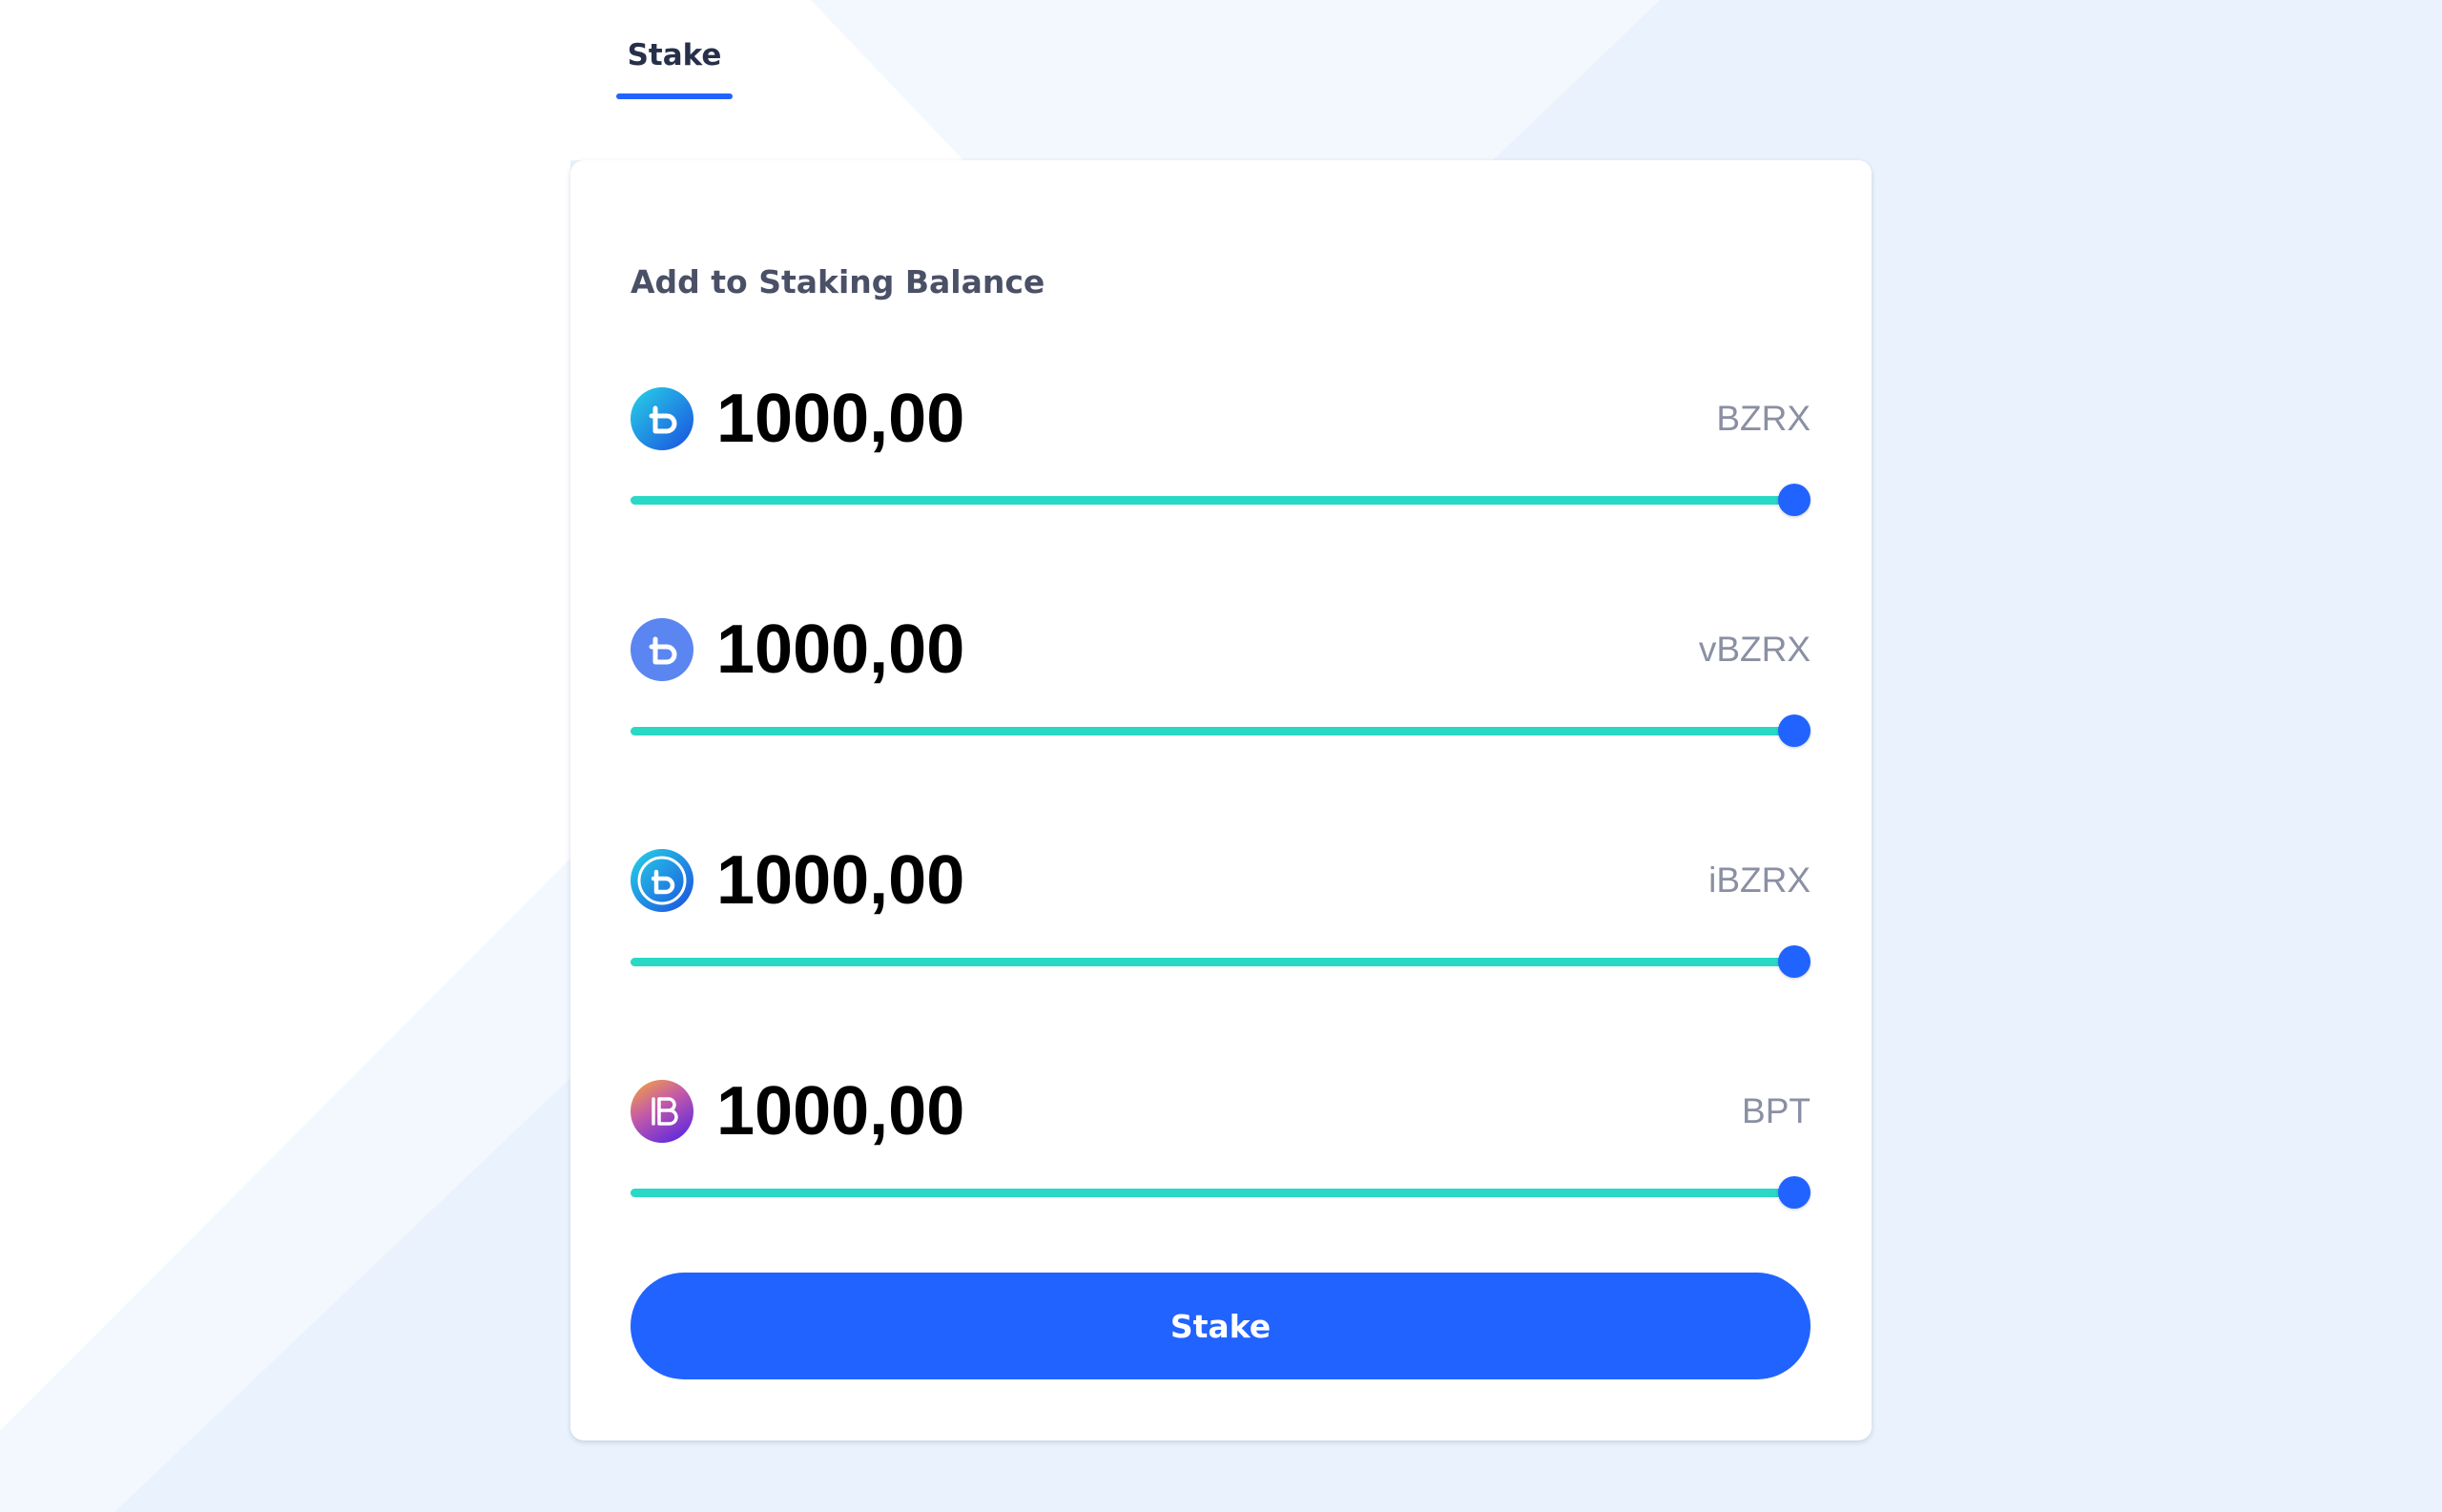  What do you see at coordinates (662, 418) in the screenshot?
I see `bzrx-icon` at bounding box center [662, 418].